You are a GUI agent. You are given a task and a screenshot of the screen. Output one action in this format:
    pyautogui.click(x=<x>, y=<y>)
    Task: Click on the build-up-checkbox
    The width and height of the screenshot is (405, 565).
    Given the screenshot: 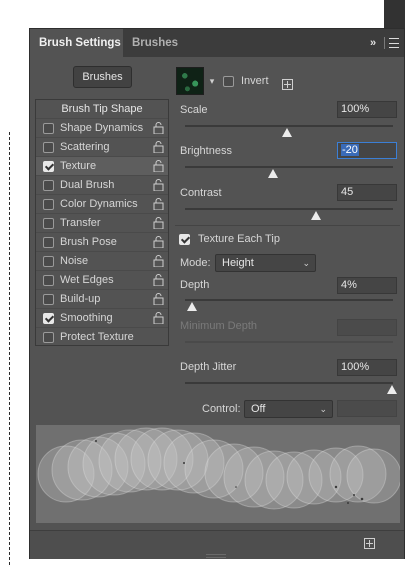 What is the action you would take?
    pyautogui.click(x=48, y=299)
    